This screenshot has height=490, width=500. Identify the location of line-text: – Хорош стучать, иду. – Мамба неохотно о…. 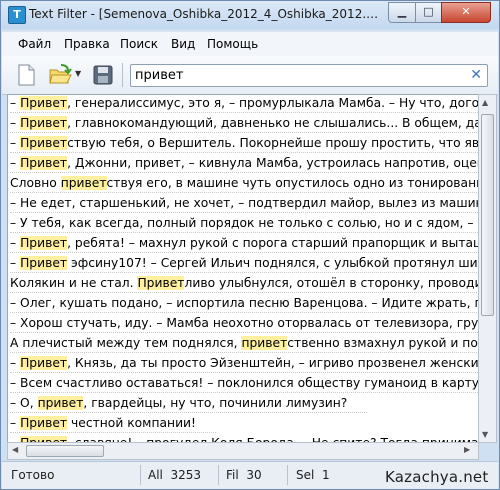
(244, 323).